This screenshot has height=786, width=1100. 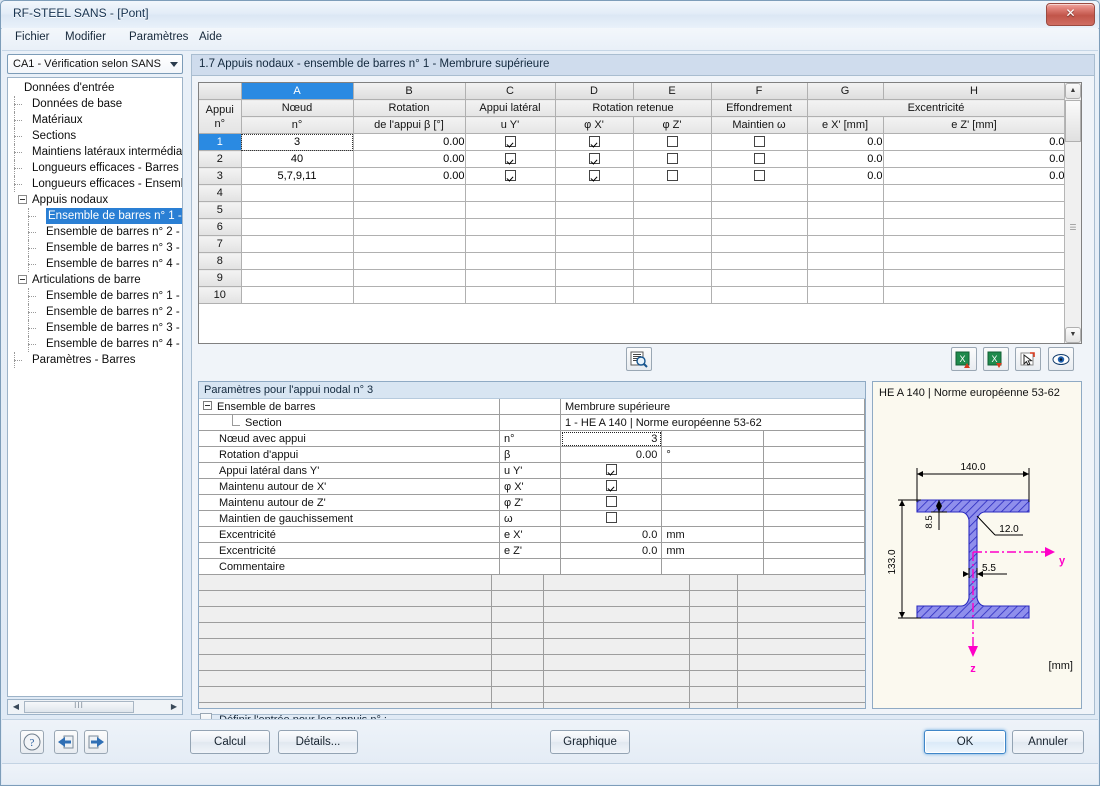 What do you see at coordinates (95, 120) in the screenshot?
I see `tree-item: Matériaux` at bounding box center [95, 120].